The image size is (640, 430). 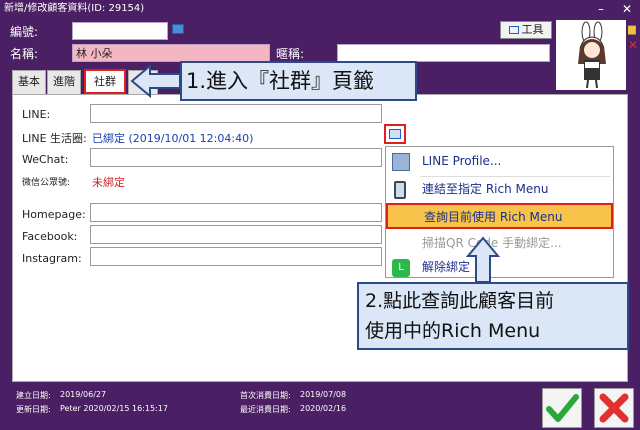 What do you see at coordinates (105, 81) in the screenshot?
I see `tab-social: 社群` at bounding box center [105, 81].